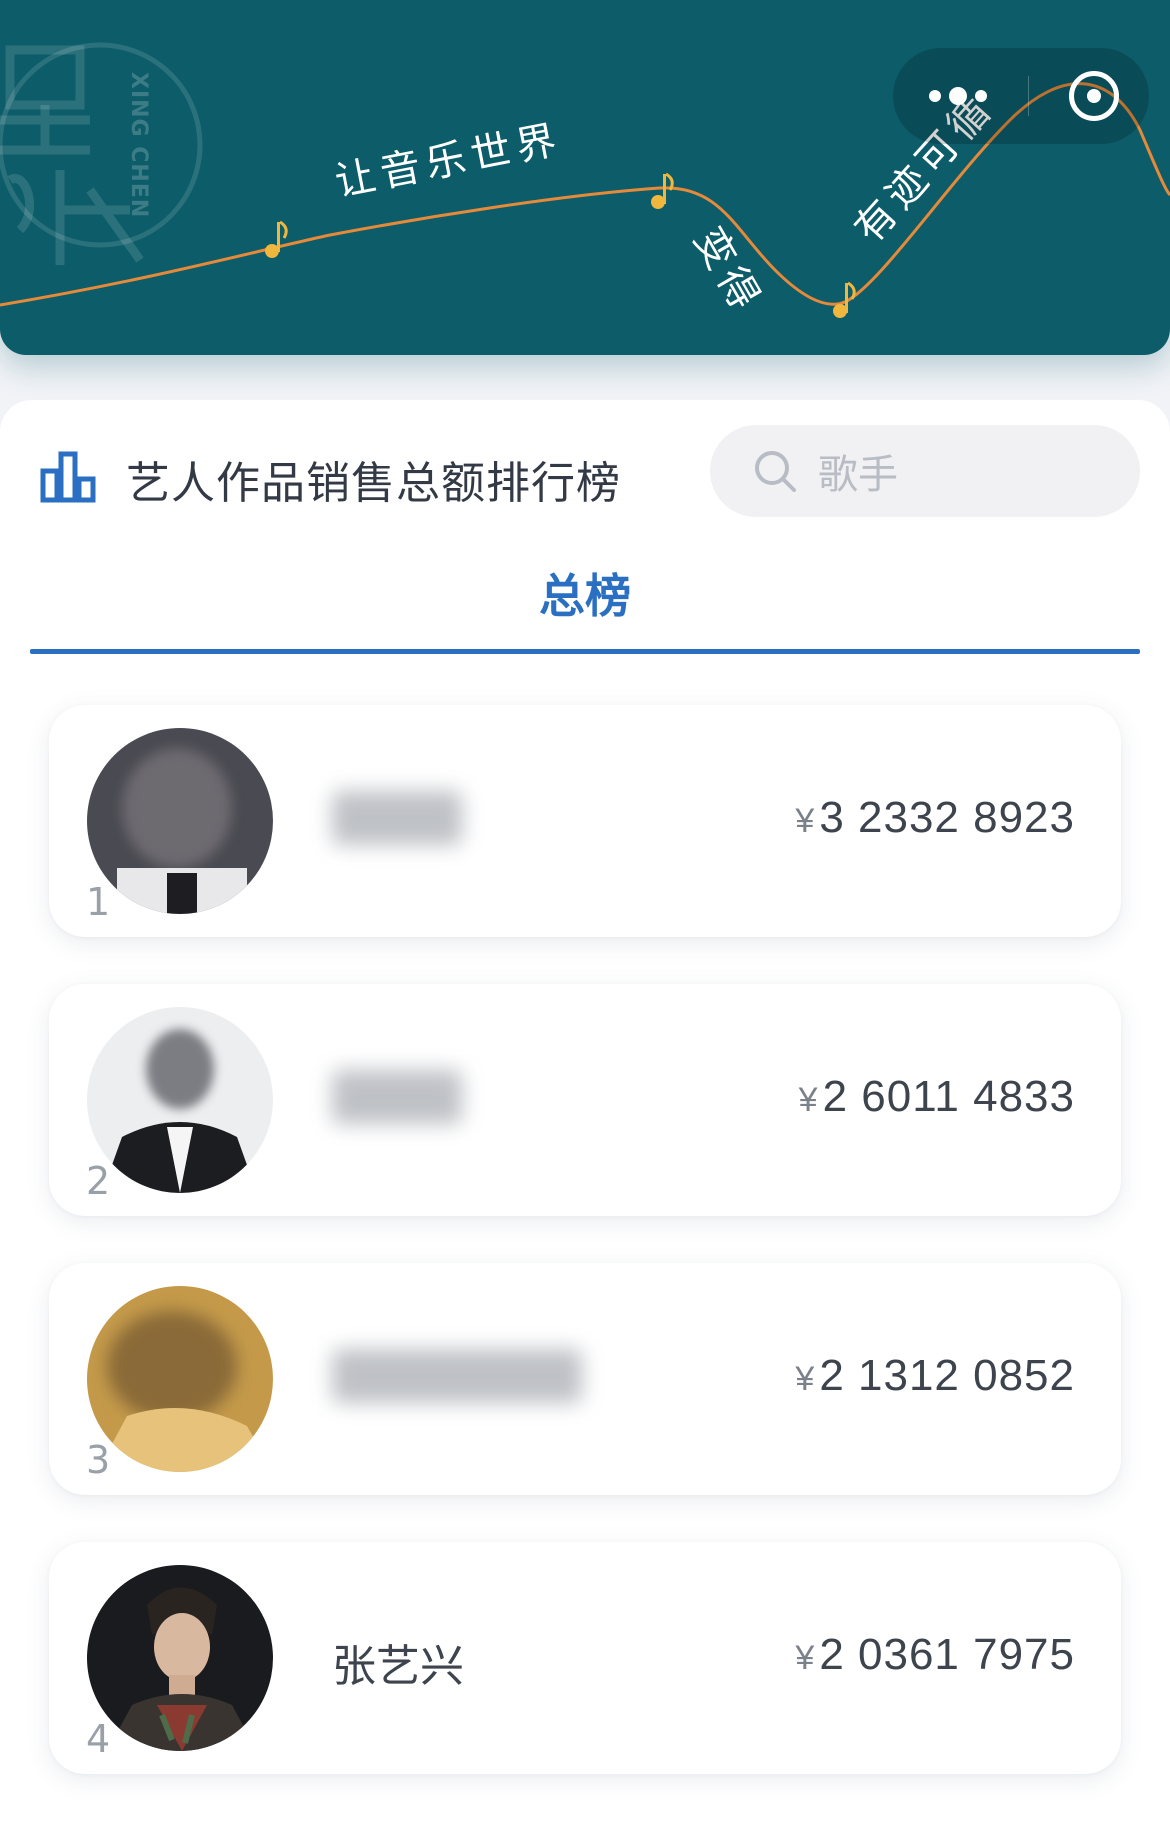 The image size is (1170, 1827). What do you see at coordinates (585, 651) in the screenshot?
I see `tab-indicator` at bounding box center [585, 651].